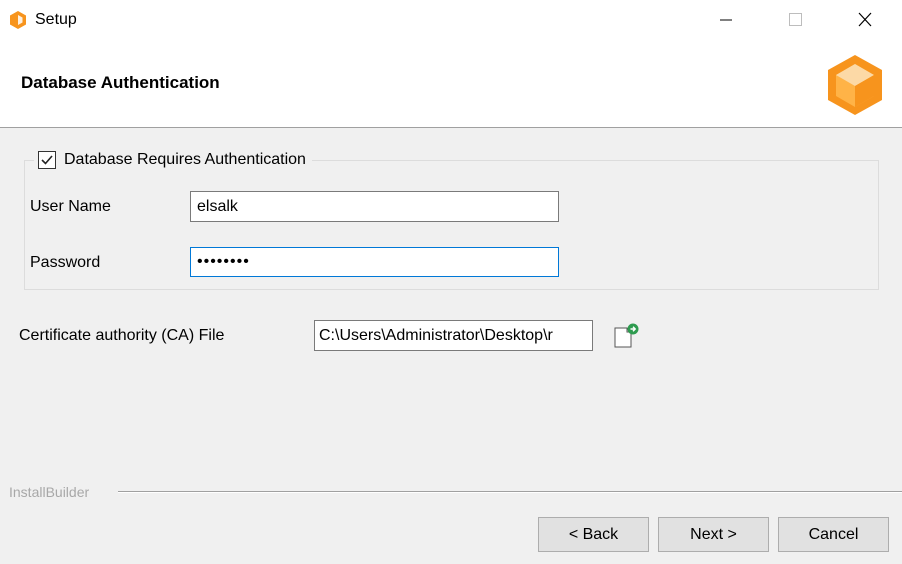 This screenshot has height=564, width=902. What do you see at coordinates (374, 206) in the screenshot?
I see `username-input: elsalk` at bounding box center [374, 206].